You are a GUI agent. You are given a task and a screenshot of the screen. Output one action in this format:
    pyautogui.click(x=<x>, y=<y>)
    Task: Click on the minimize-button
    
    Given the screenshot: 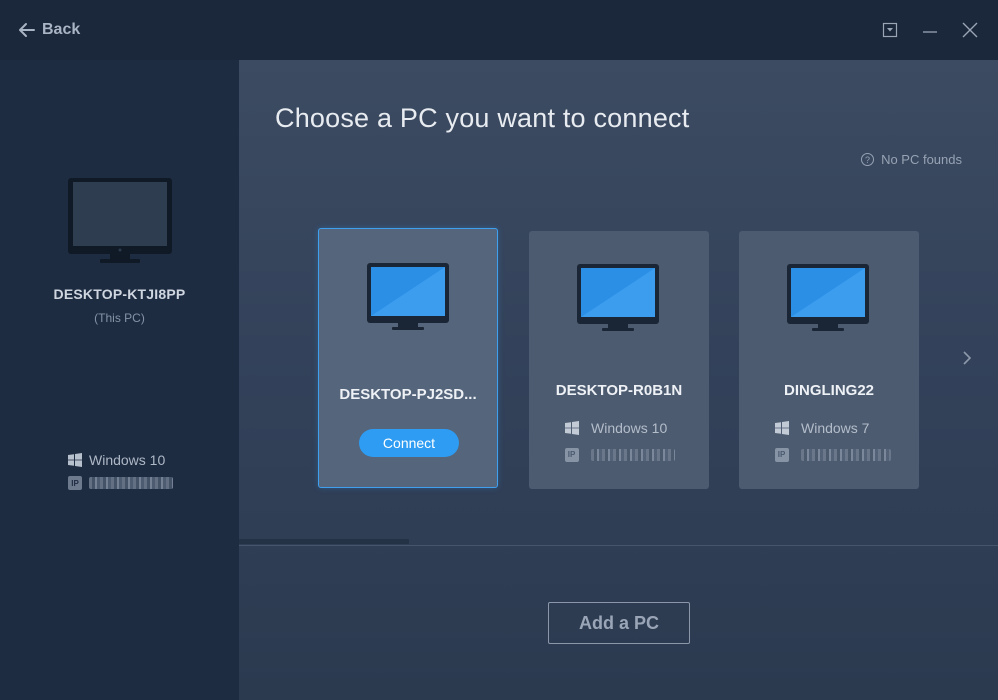 What is the action you would take?
    pyautogui.click(x=930, y=30)
    